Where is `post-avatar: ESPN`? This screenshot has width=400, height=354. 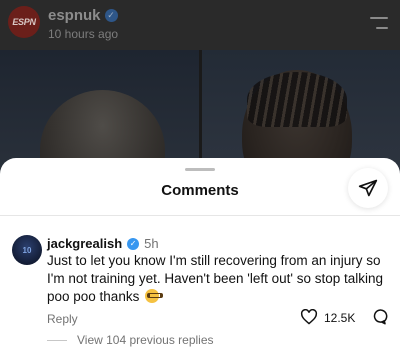 post-avatar: ESPN is located at coordinates (24, 22).